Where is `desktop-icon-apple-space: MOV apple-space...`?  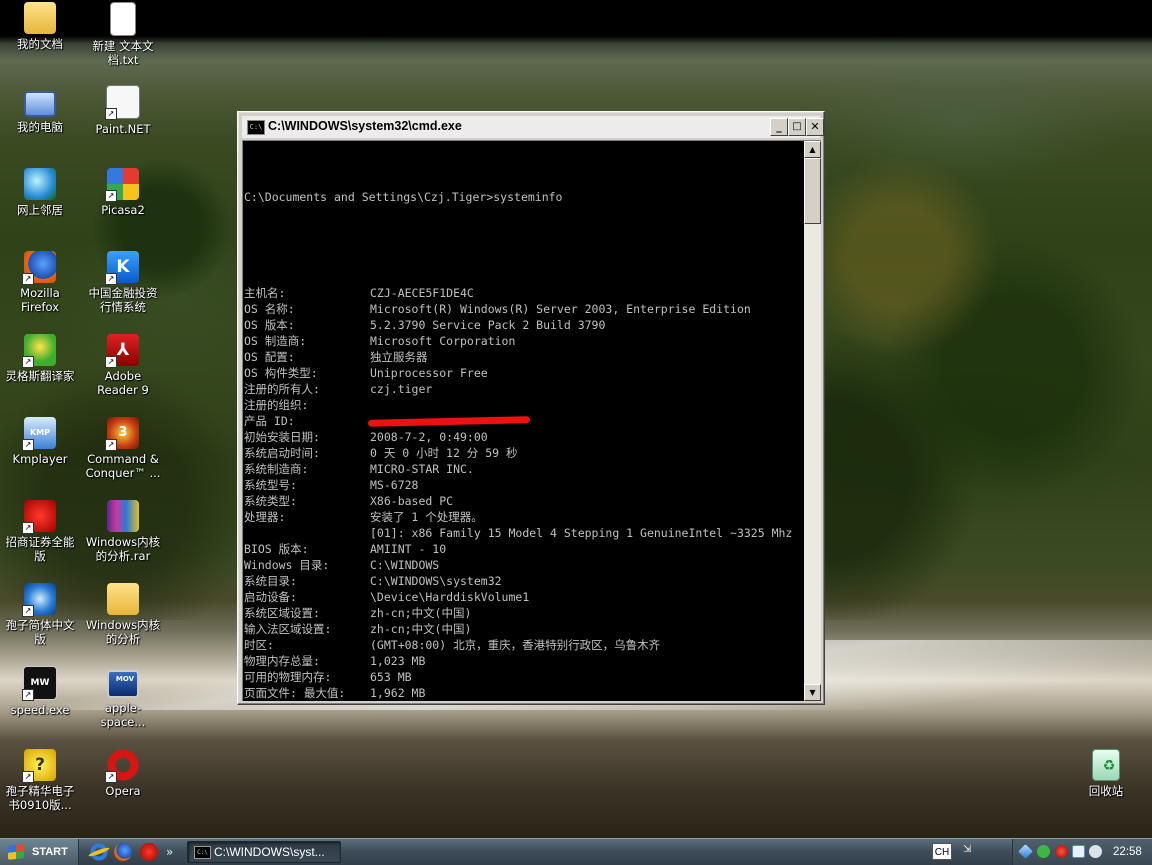 desktop-icon-apple-space: MOV apple-space... is located at coordinates (123, 697).